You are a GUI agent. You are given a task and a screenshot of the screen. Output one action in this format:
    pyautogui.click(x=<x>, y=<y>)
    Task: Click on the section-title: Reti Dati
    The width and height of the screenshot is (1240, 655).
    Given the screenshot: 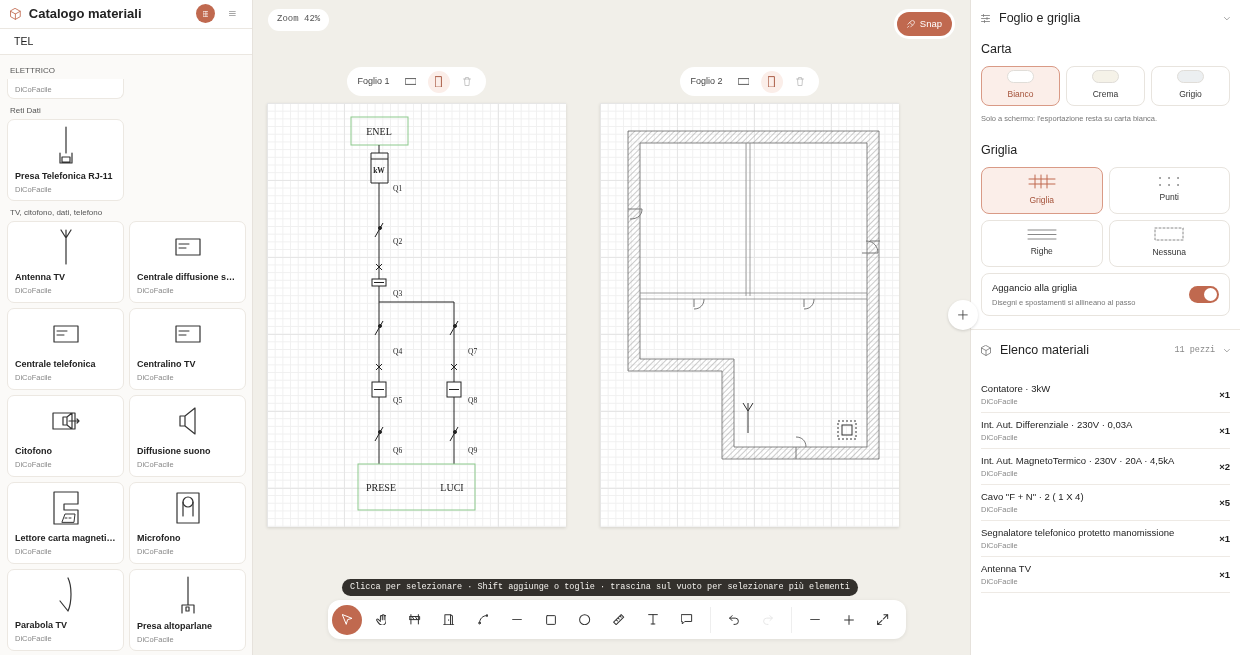 What is the action you would take?
    pyautogui.click(x=26, y=111)
    